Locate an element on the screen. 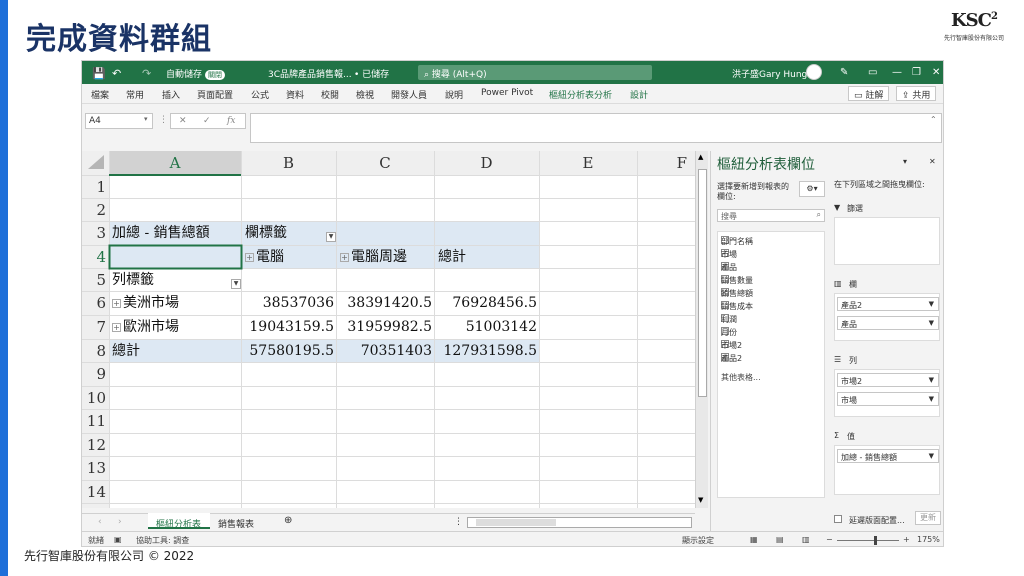 The width and height of the screenshot is (1024, 576). pen-icon: ✎ is located at coordinates (844, 72).